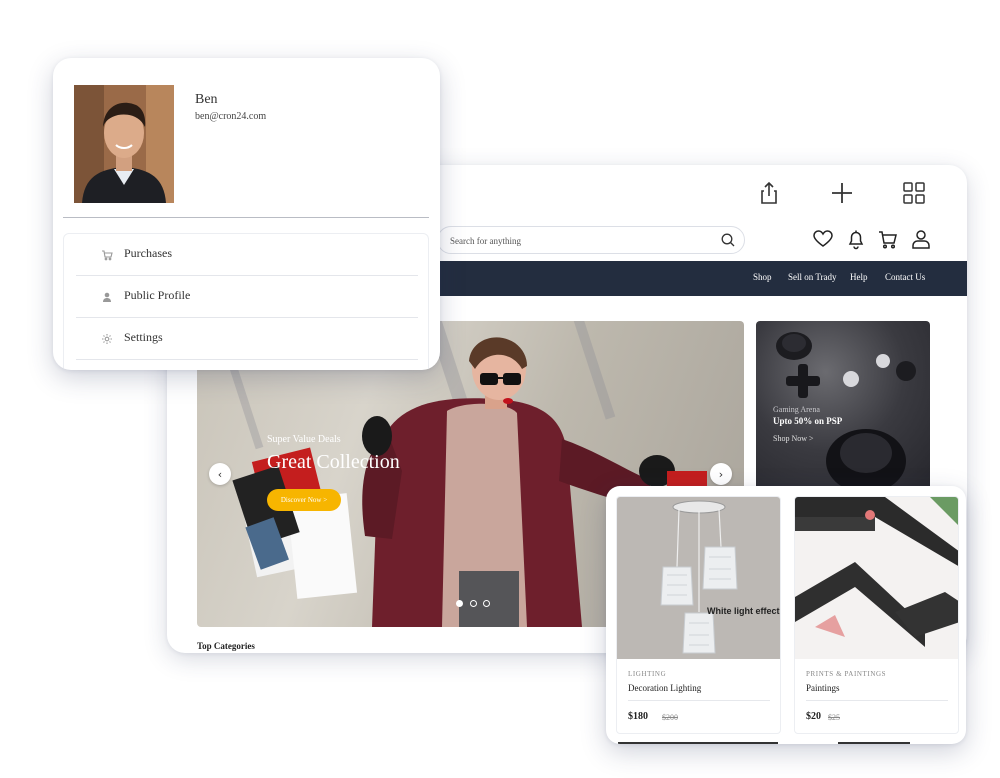 The width and height of the screenshot is (1000, 778). Describe the element at coordinates (148, 253) in the screenshot. I see `menu-item-label: Purchases` at that location.